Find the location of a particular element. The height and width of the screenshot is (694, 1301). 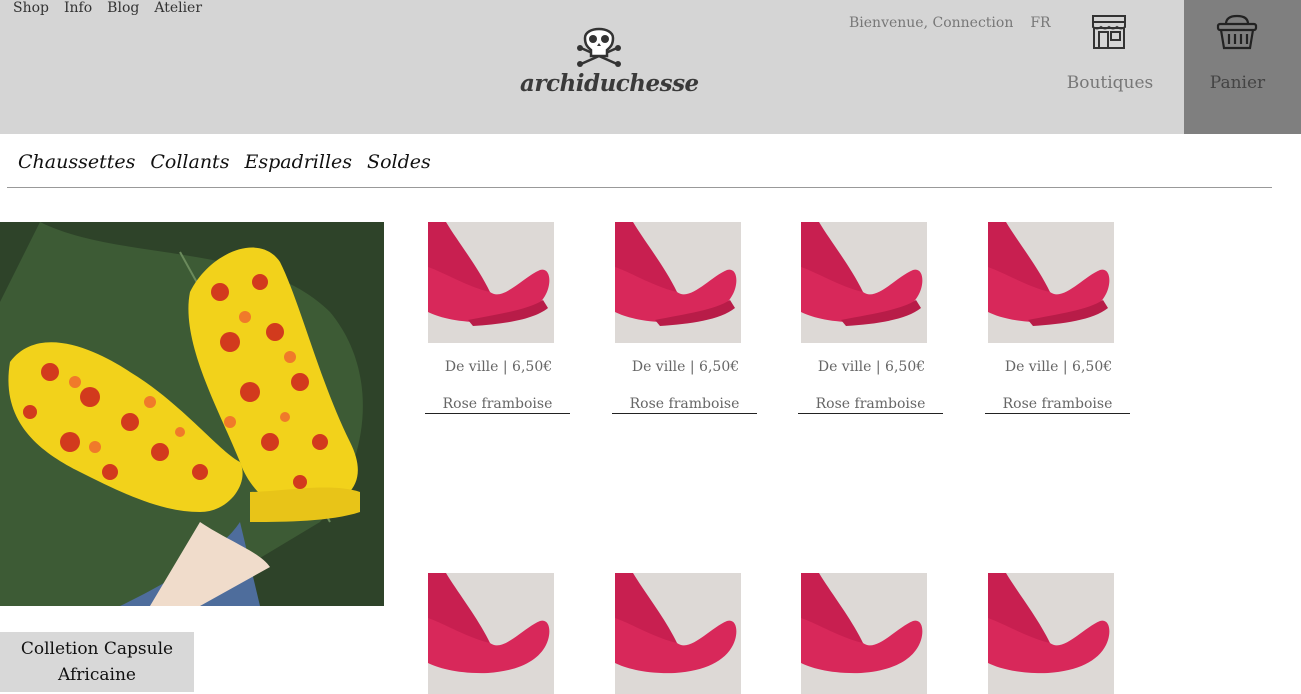

nav-shop: Shop is located at coordinates (31, 8).